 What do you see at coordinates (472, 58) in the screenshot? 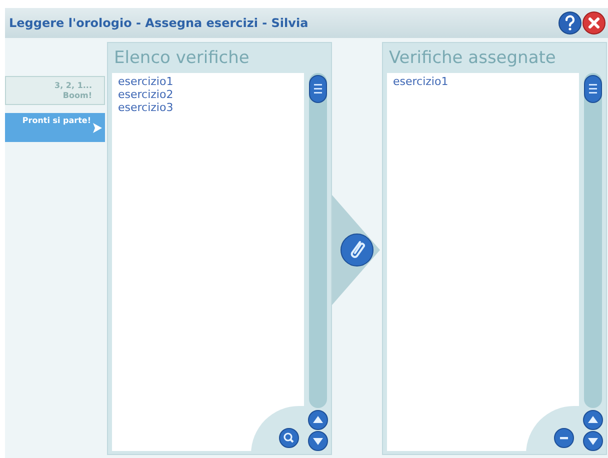
I see `panel-title: Verifiche assegnate` at bounding box center [472, 58].